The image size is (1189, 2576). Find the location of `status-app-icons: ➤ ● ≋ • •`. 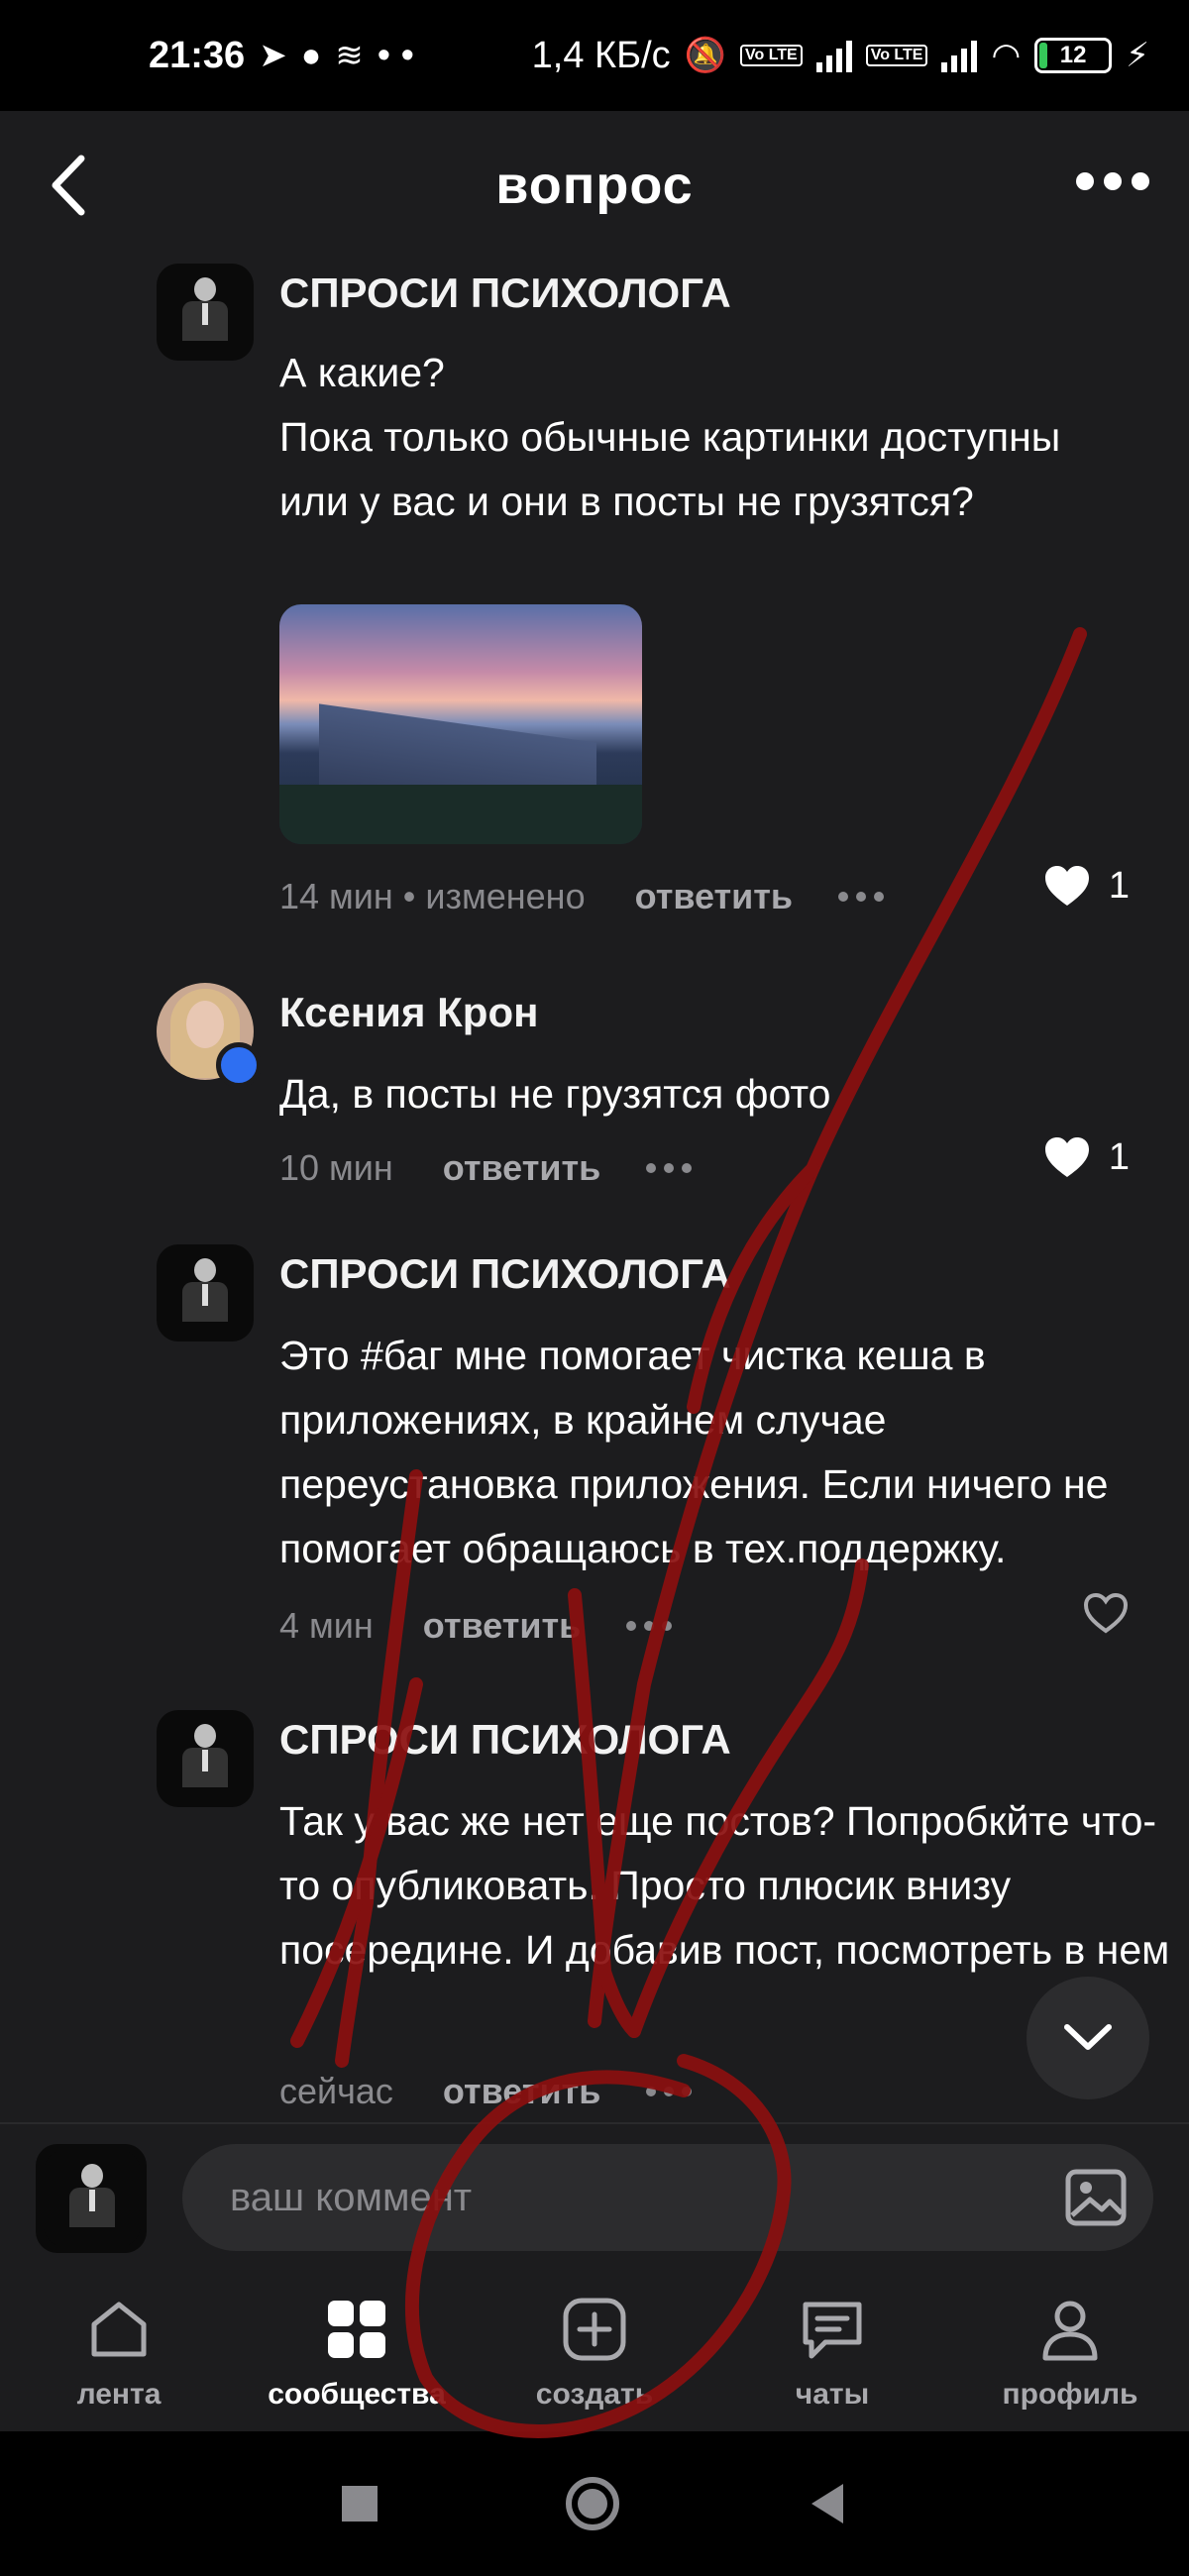

status-app-icons: ➤ ● ≋ • • is located at coordinates (336, 56).